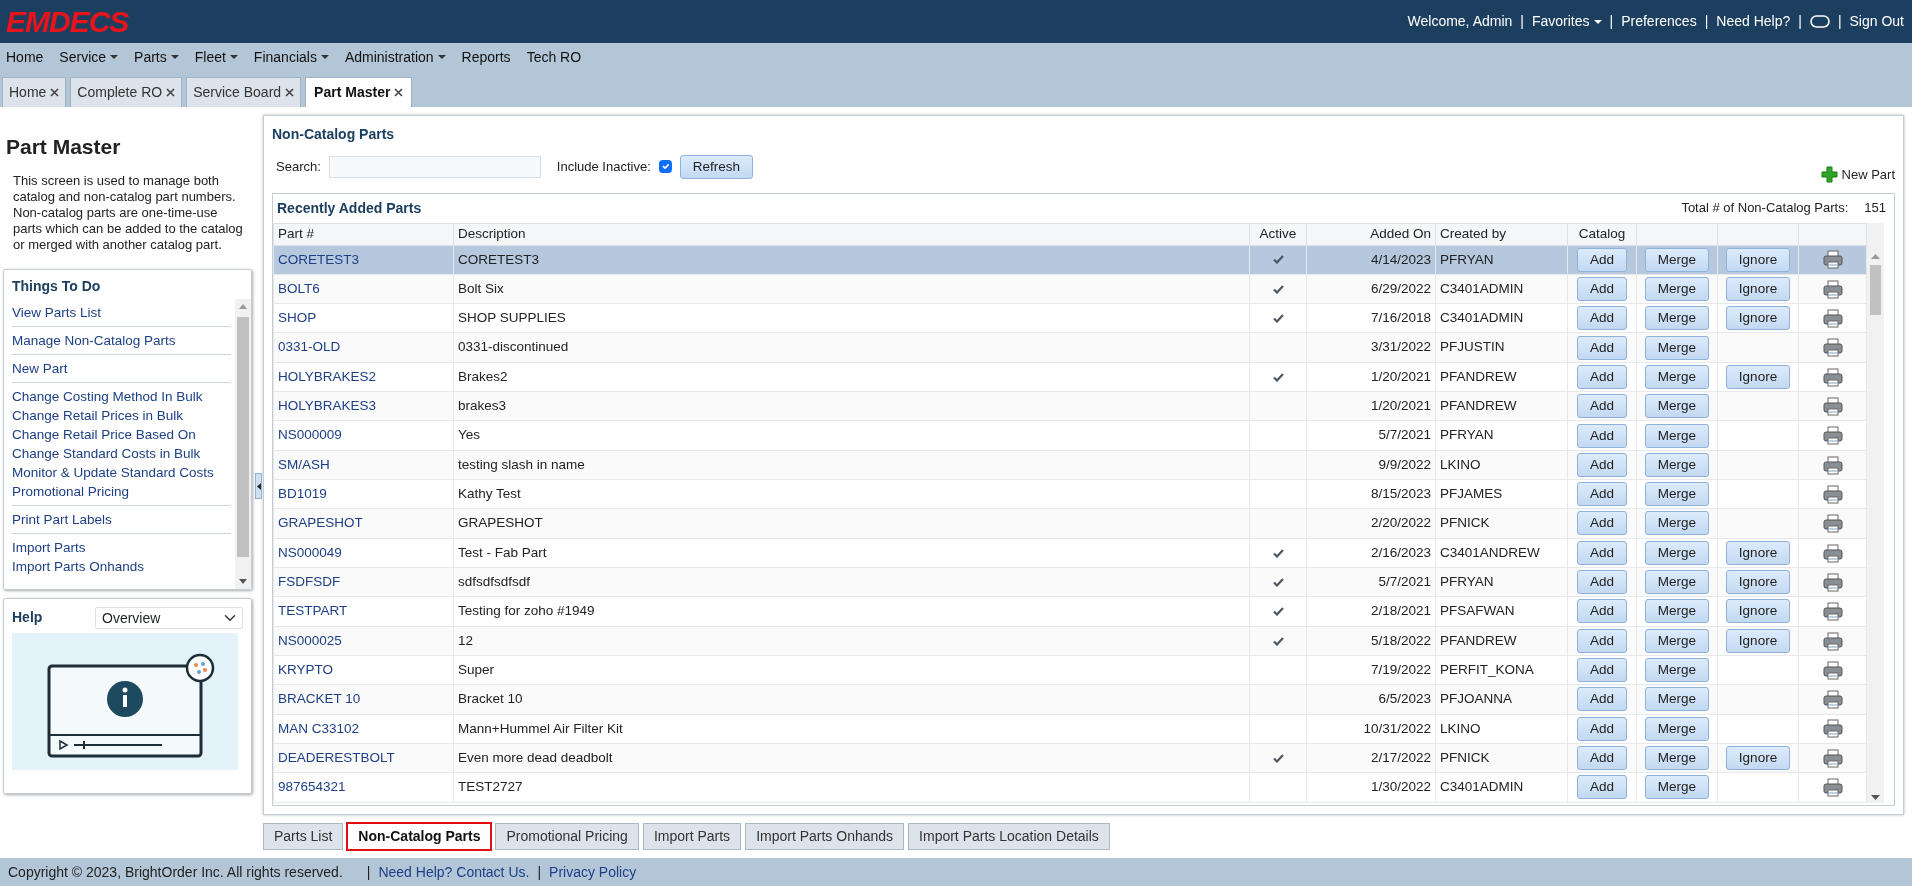 This screenshot has height=886, width=1912. What do you see at coordinates (1659, 21) in the screenshot?
I see `header-link: Preferences` at bounding box center [1659, 21].